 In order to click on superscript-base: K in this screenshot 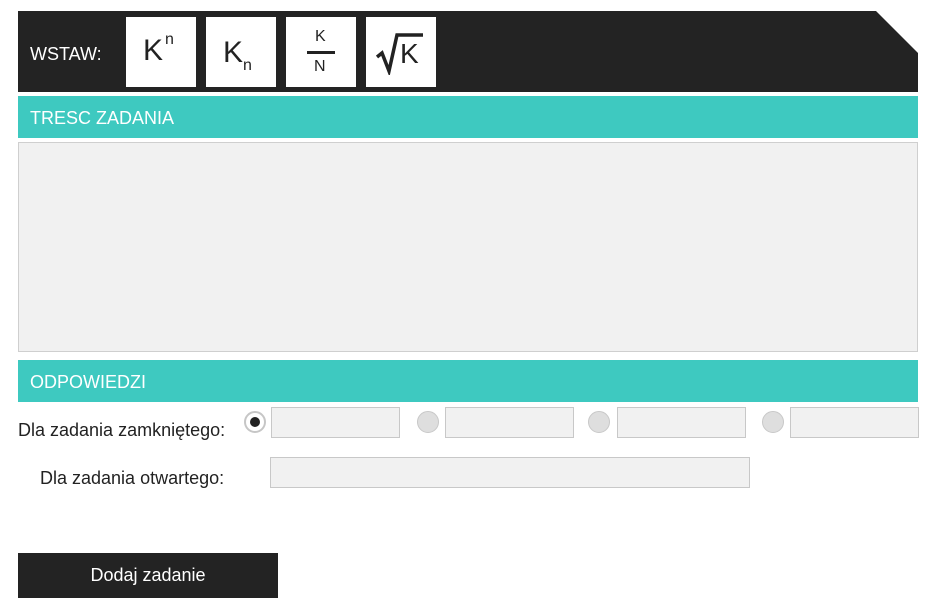, I will do `click(153, 50)`.